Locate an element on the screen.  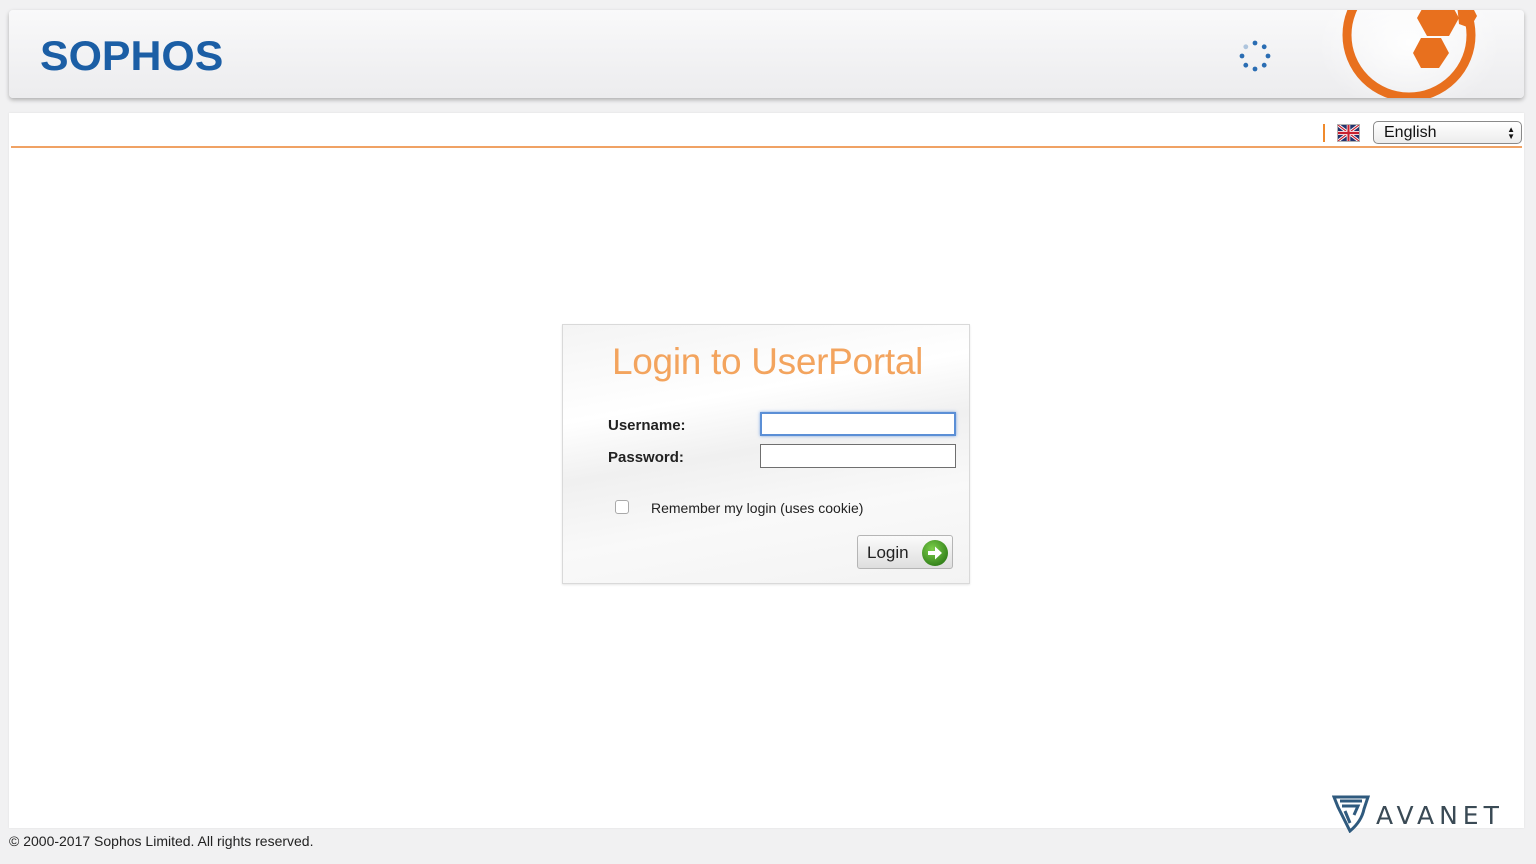
language-bar: English ▲ ▼ is located at coordinates (766, 130).